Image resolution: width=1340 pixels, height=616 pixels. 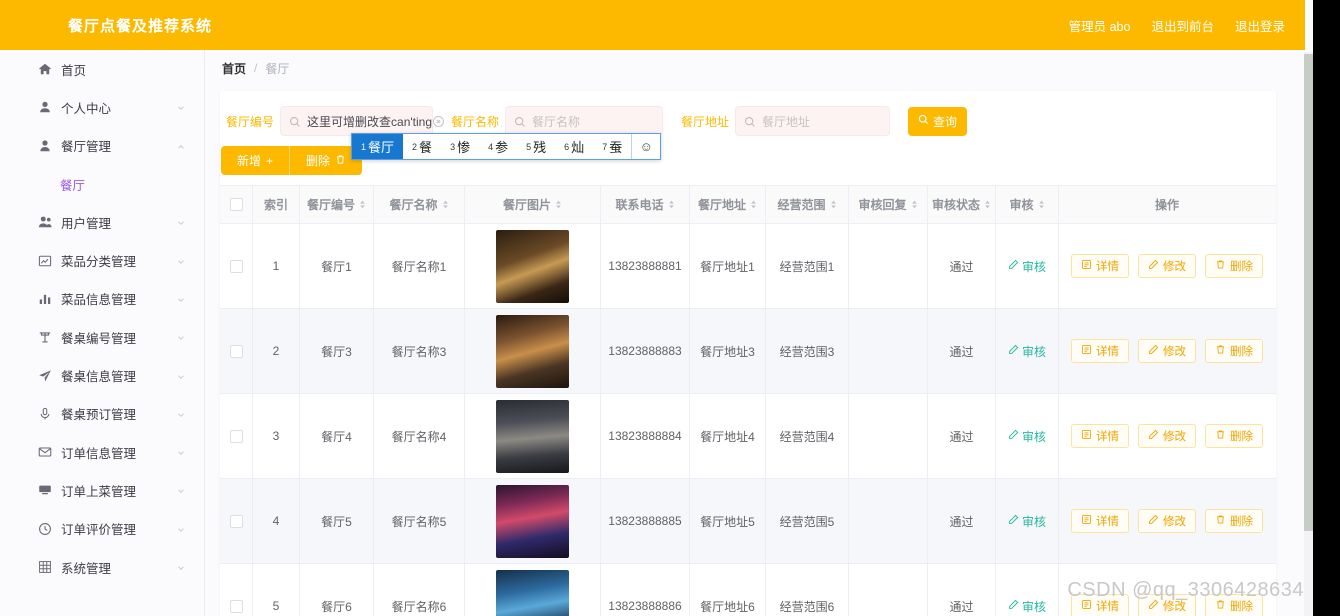 I want to click on column-label: 审核回复, so click(x=882, y=205).